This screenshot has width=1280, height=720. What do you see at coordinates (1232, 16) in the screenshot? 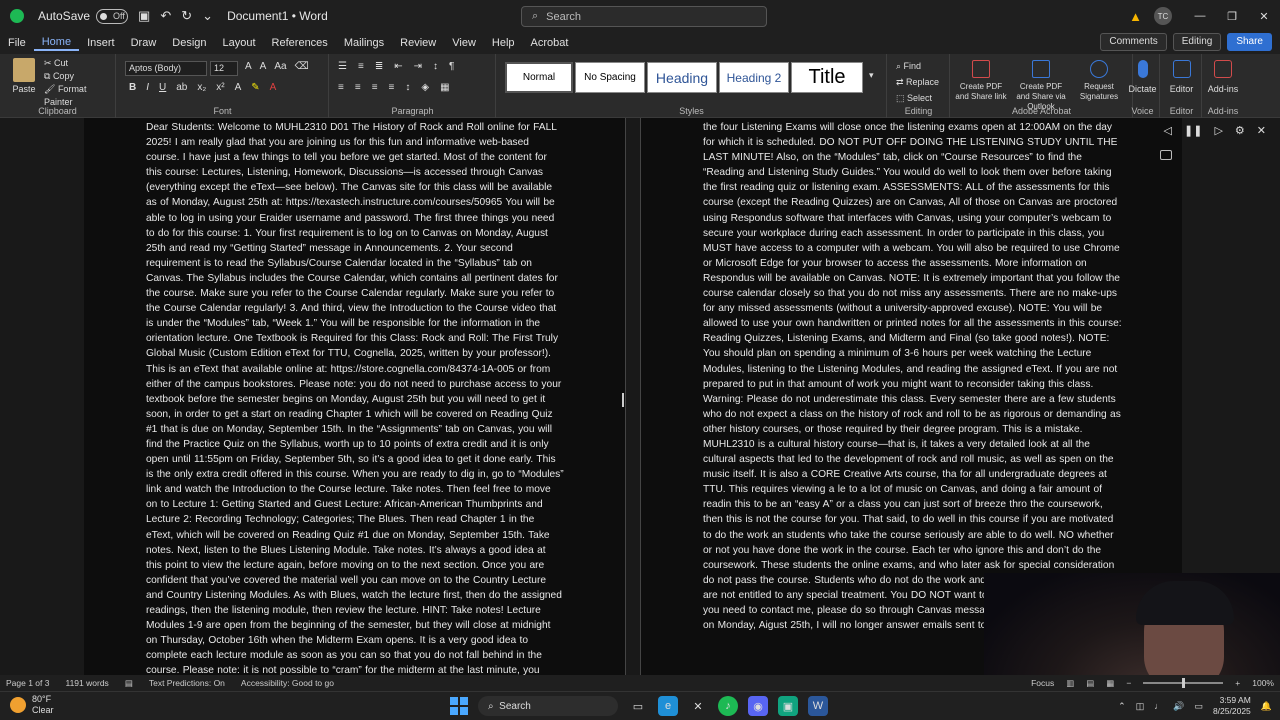
I see `restore-icon: ❐` at bounding box center [1232, 16].